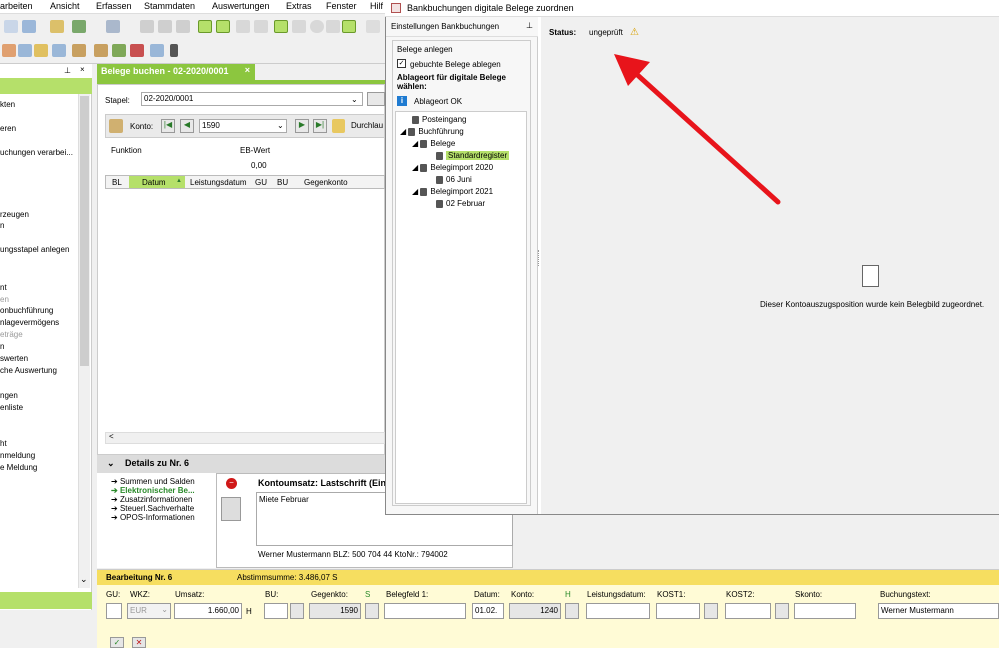 This screenshot has width=999, height=648. Describe the element at coordinates (39, 128) in the screenshot. I see `nav-item: eren` at that location.